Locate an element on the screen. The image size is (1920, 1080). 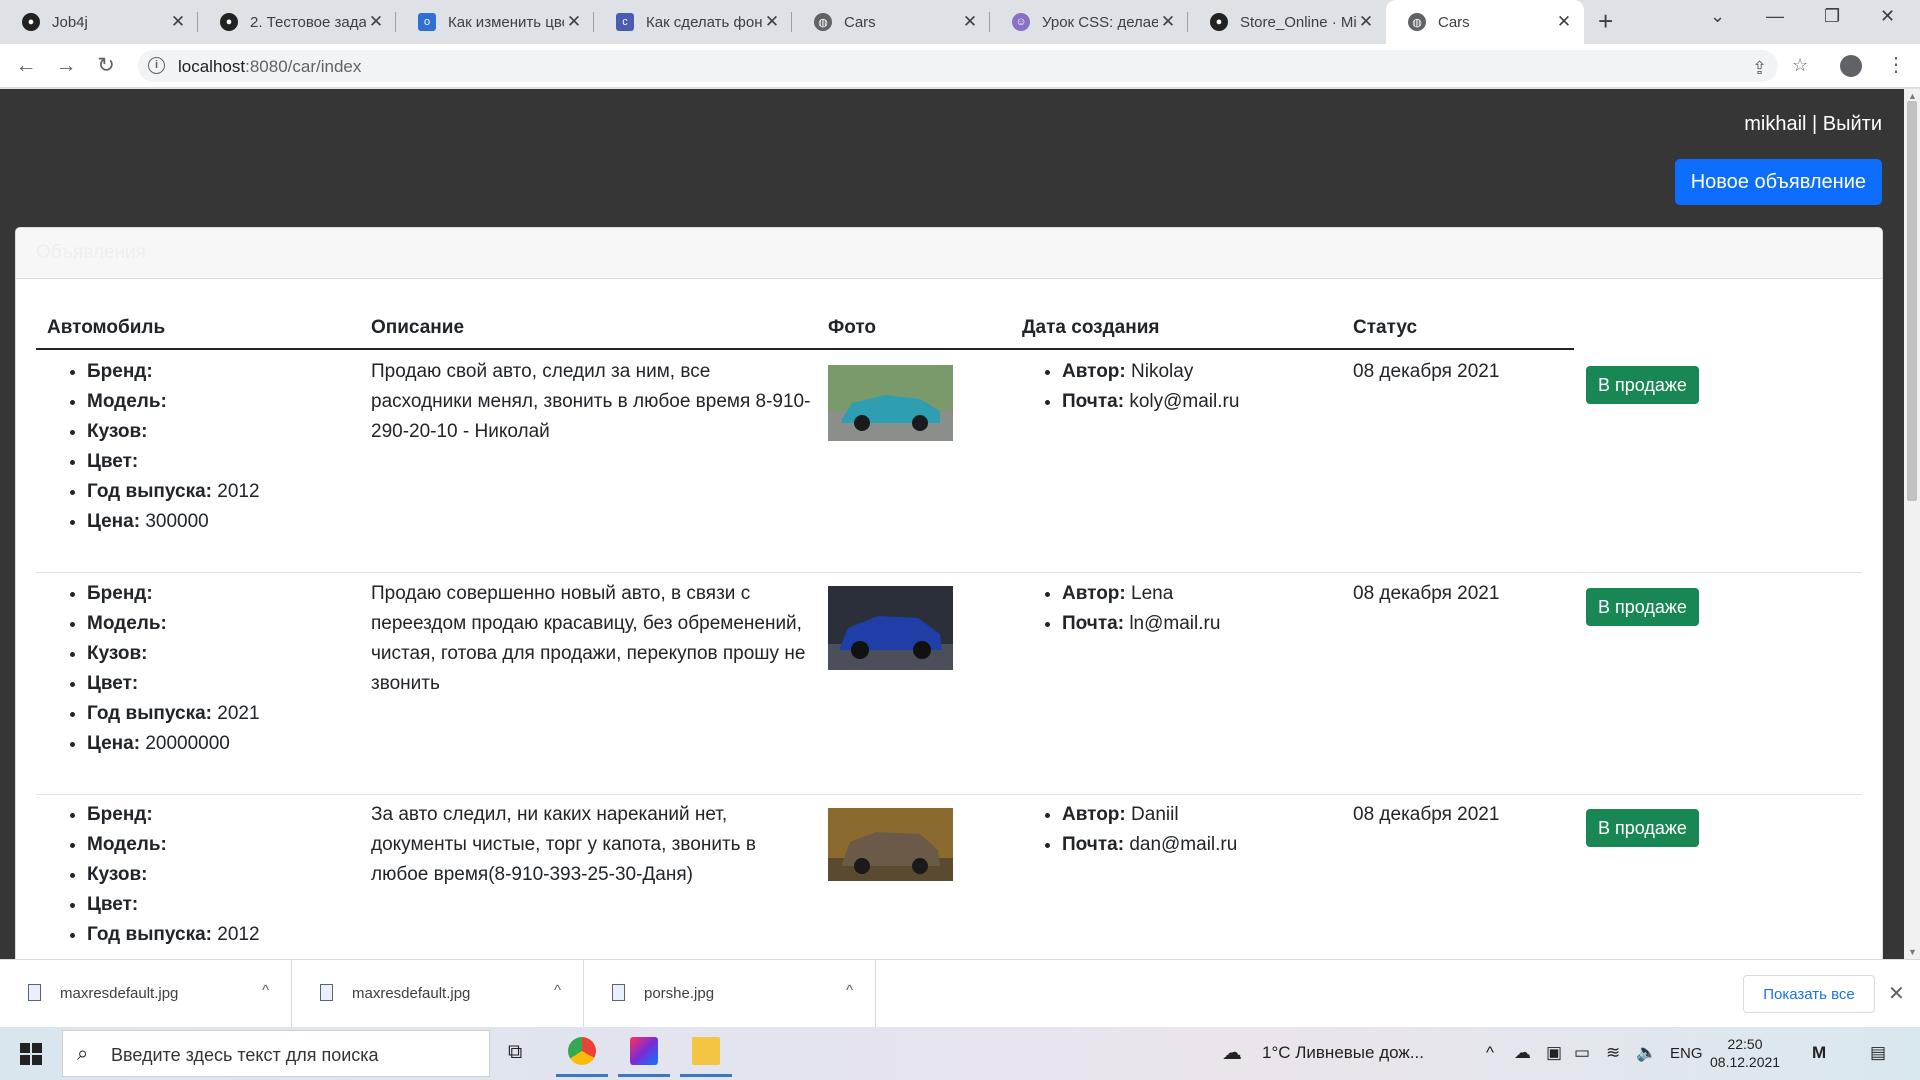
bookmark-star-icon: ☆ is located at coordinates (1800, 65).